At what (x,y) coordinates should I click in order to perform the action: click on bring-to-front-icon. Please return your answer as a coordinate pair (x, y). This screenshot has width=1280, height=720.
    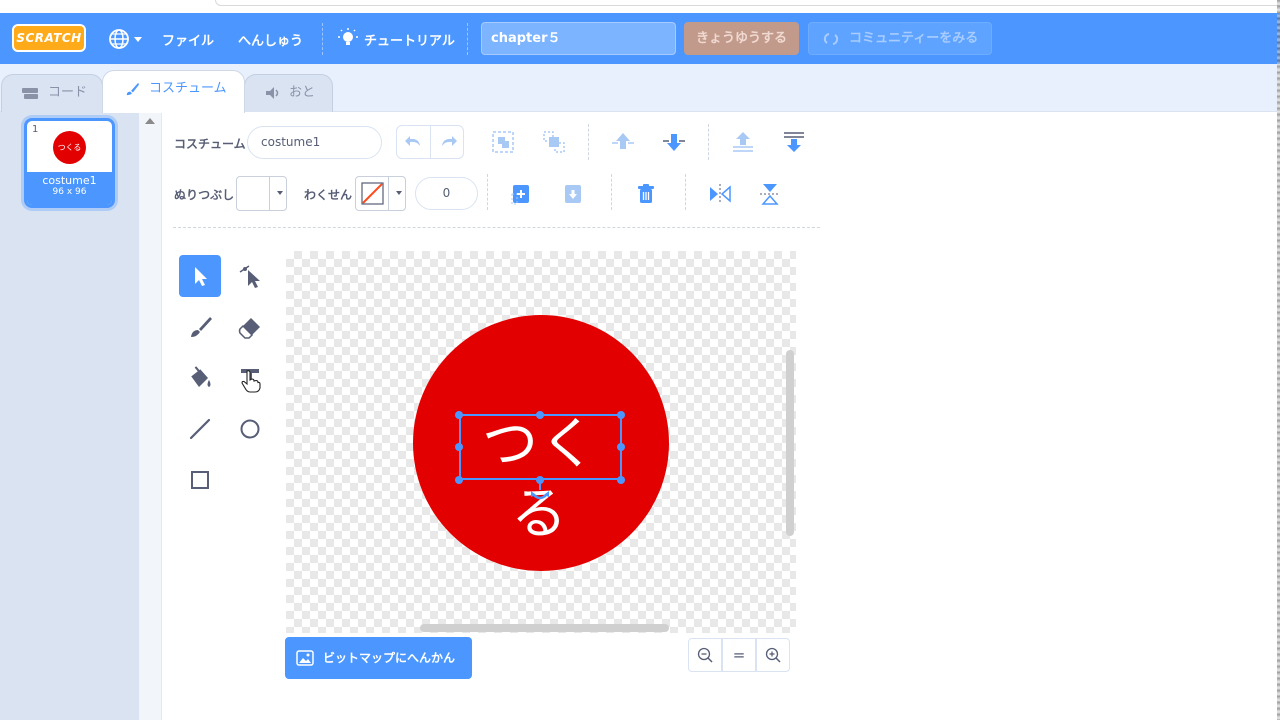
    Looking at the image, I should click on (743, 142).